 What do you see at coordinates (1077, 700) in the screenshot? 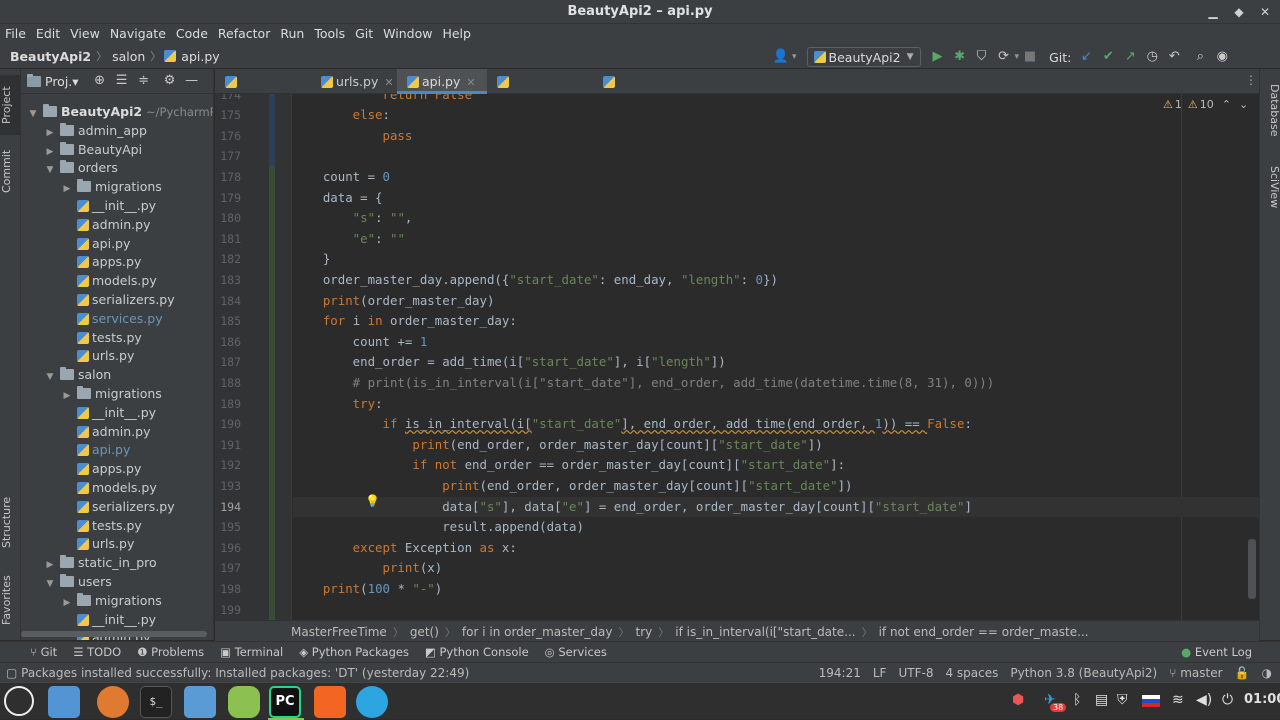
I see `bluetooth-icon: ᛒ` at bounding box center [1077, 700].